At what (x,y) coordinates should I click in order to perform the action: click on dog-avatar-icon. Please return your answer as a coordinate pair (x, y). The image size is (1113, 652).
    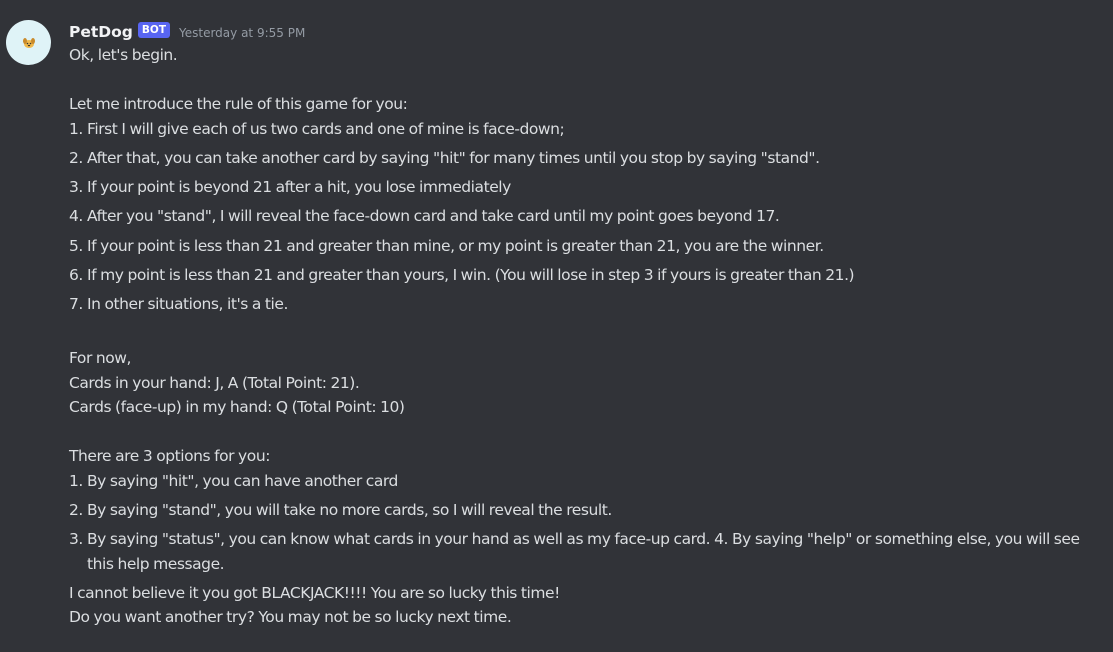
    Looking at the image, I should click on (28, 42).